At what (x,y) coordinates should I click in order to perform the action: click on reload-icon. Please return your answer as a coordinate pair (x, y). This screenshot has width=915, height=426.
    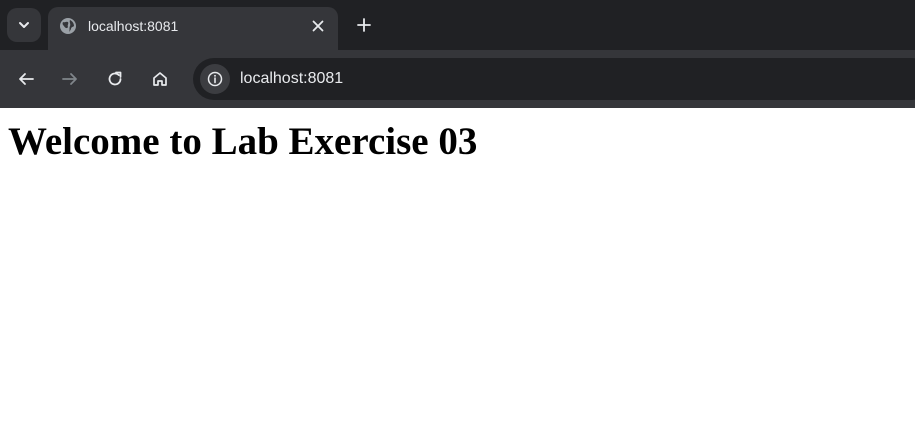
    Looking at the image, I should click on (115, 79).